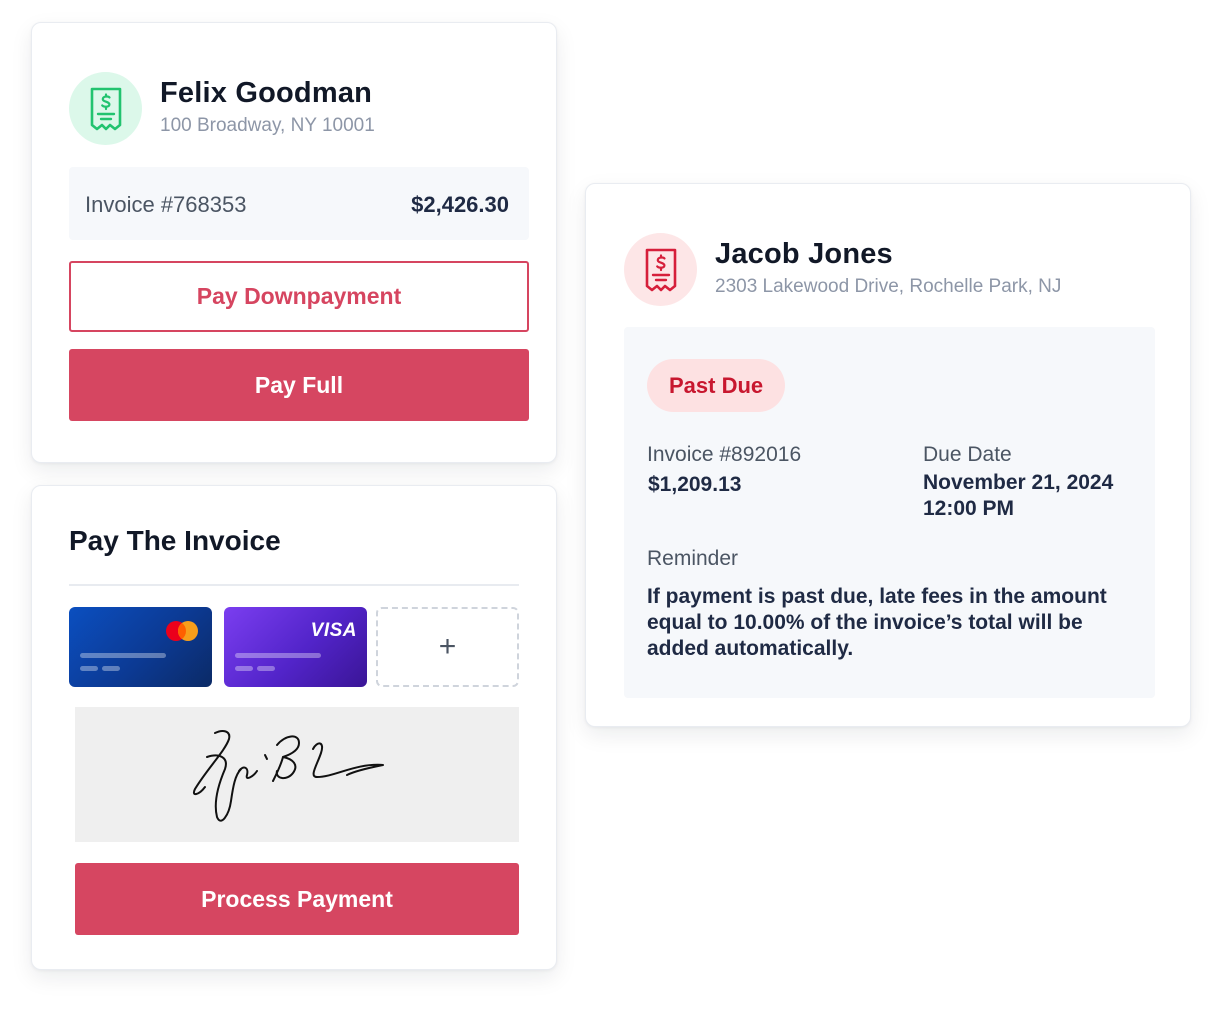 Image resolution: width=1222 pixels, height=1011 pixels. What do you see at coordinates (1018, 482) in the screenshot?
I see `due-date-value: November 21, 2024` at bounding box center [1018, 482].